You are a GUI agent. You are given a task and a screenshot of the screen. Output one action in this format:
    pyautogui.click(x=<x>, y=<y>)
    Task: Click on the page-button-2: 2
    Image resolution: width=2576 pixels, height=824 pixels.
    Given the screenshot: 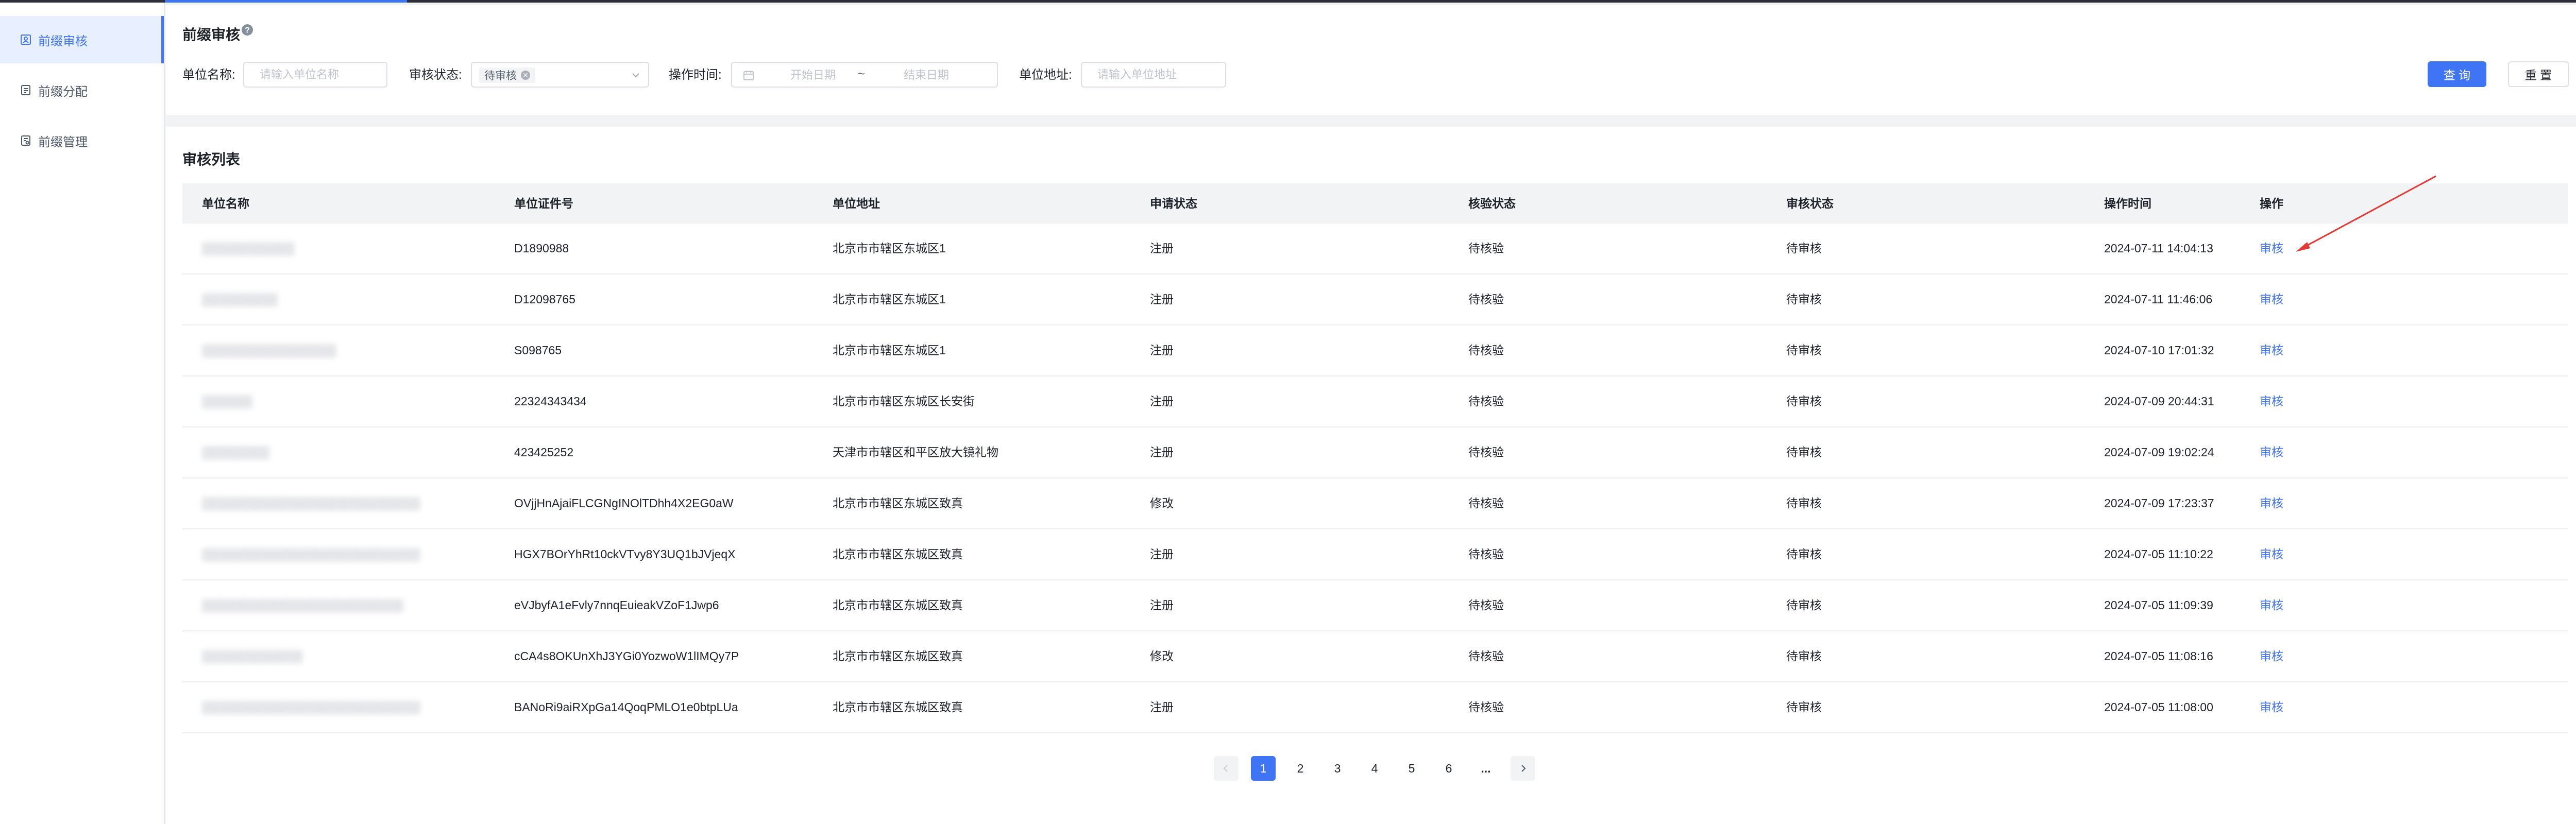 What is the action you would take?
    pyautogui.click(x=1300, y=768)
    